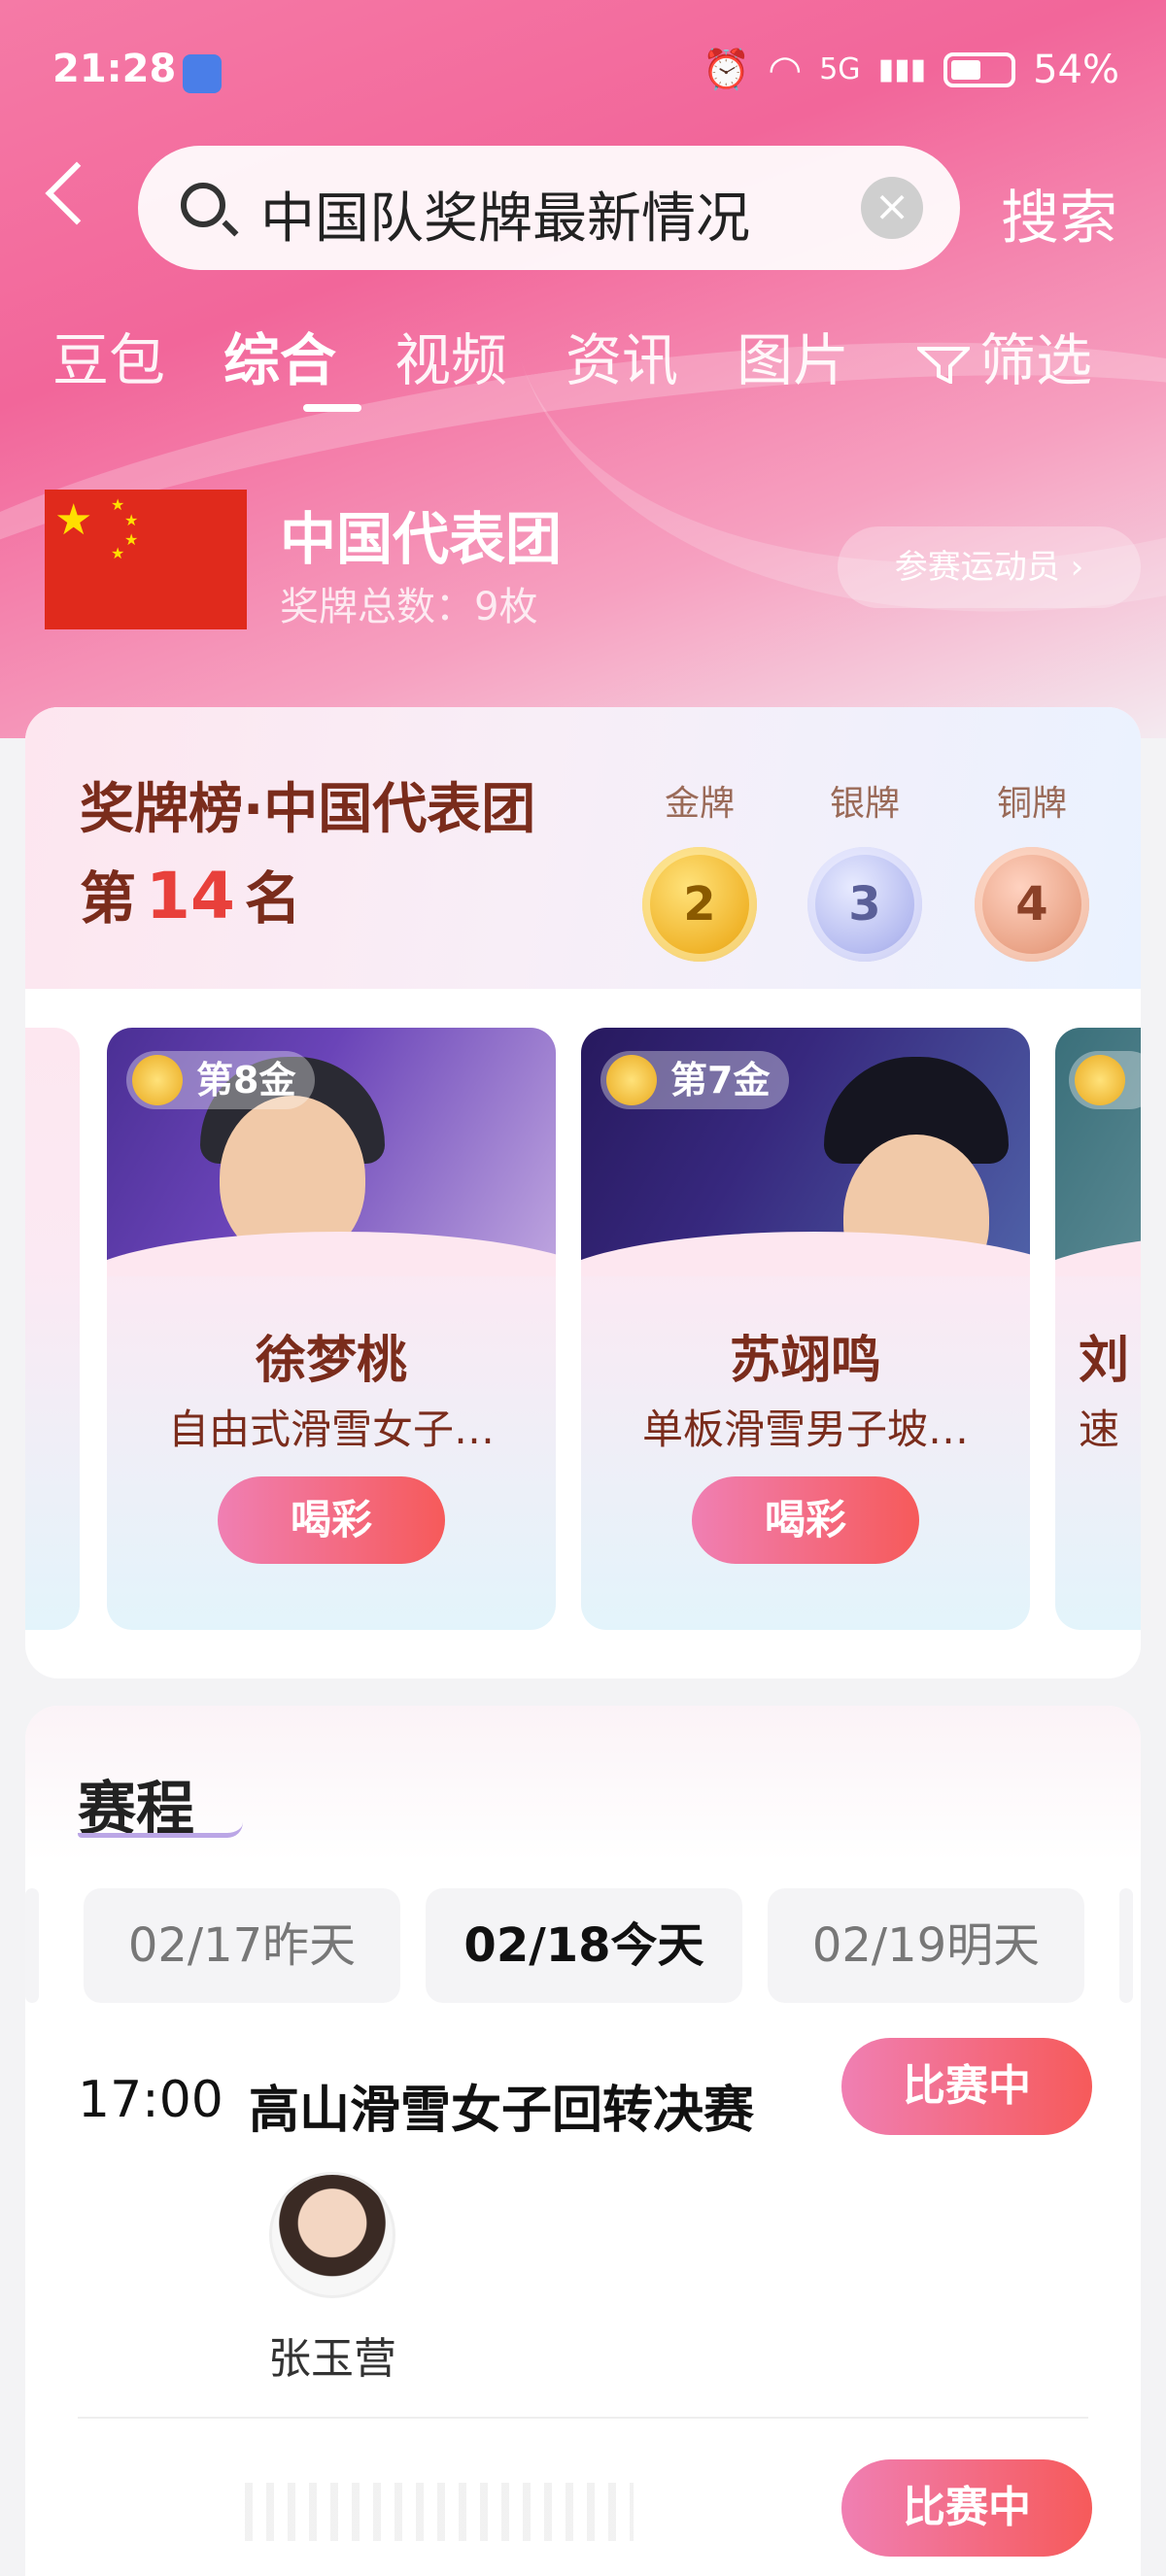 Image resolution: width=1166 pixels, height=2576 pixels. I want to click on winner-card: 第8金 徐梦桃 自由式滑雪女子… 喝彩, so click(331, 1329).